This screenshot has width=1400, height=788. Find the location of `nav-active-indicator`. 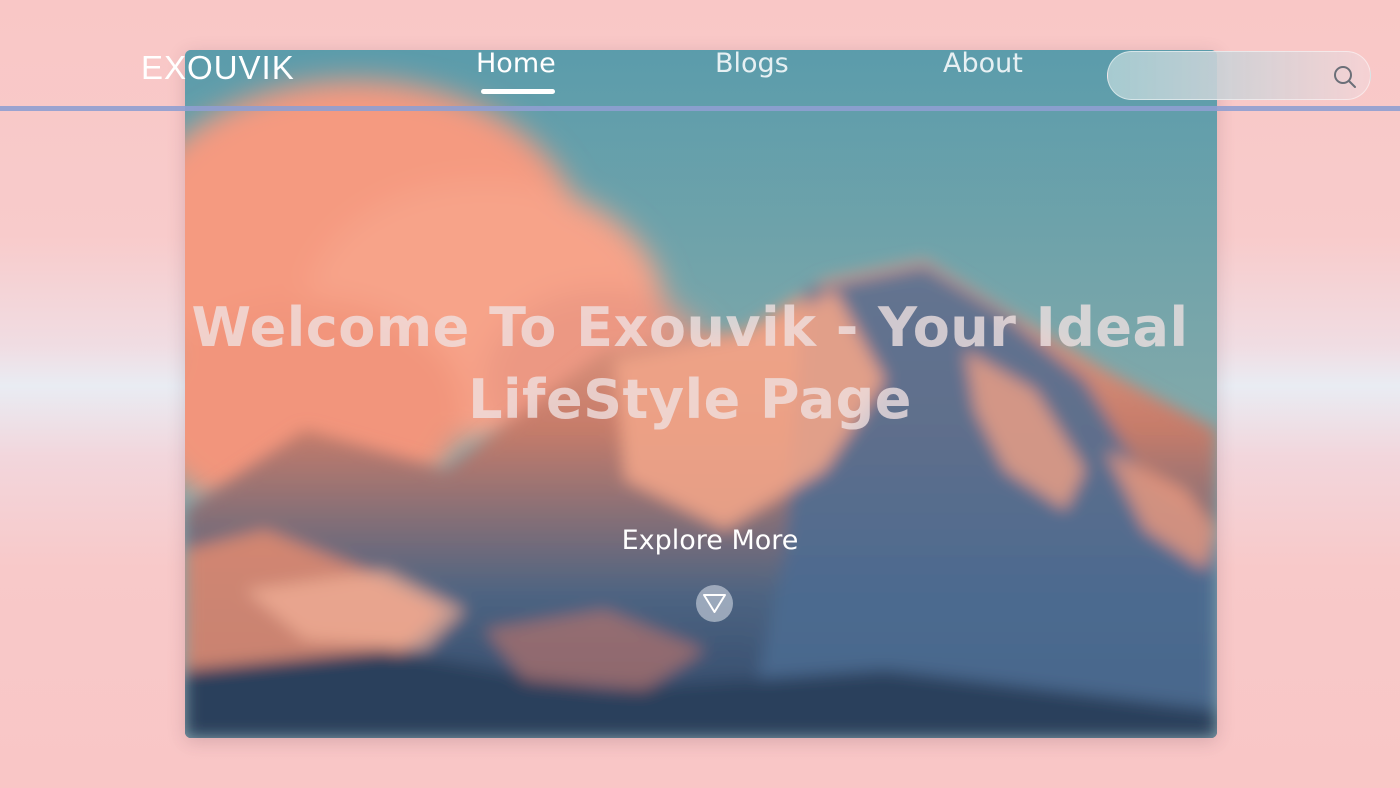

nav-active-indicator is located at coordinates (518, 91).